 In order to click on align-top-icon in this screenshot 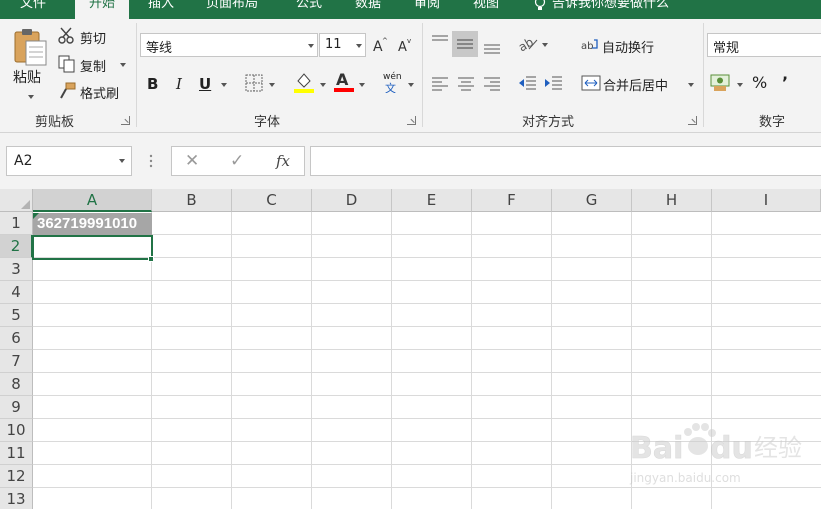, I will do `click(440, 41)`.